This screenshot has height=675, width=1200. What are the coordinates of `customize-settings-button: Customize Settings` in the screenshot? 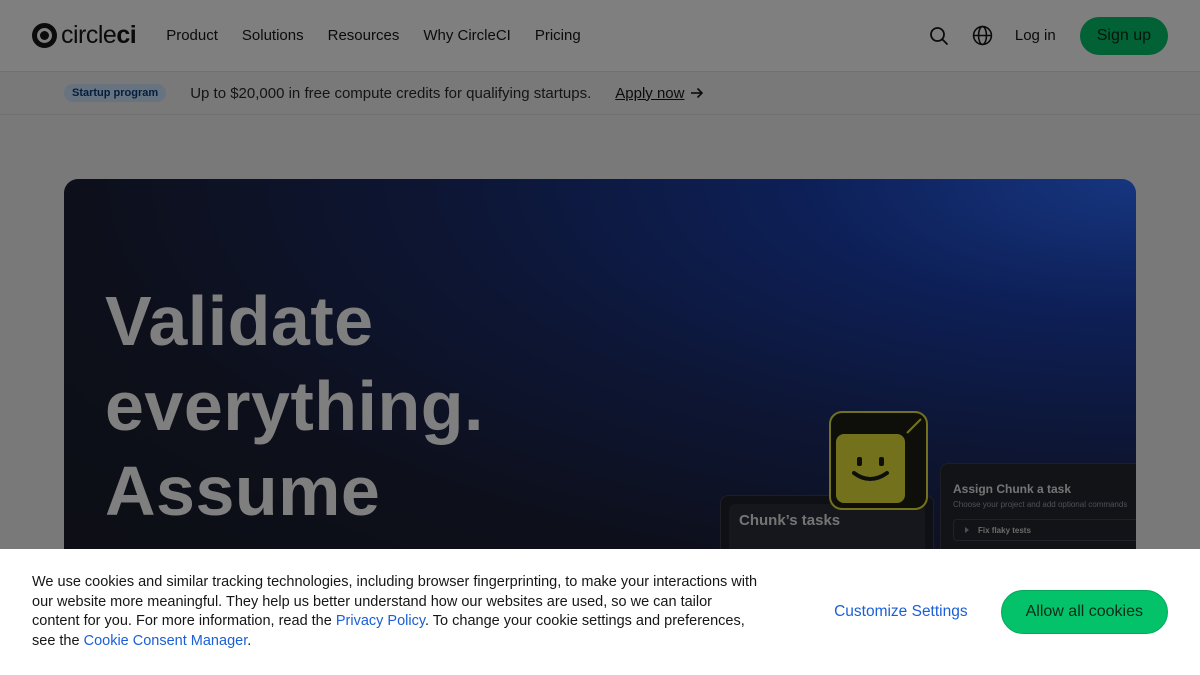 It's located at (901, 612).